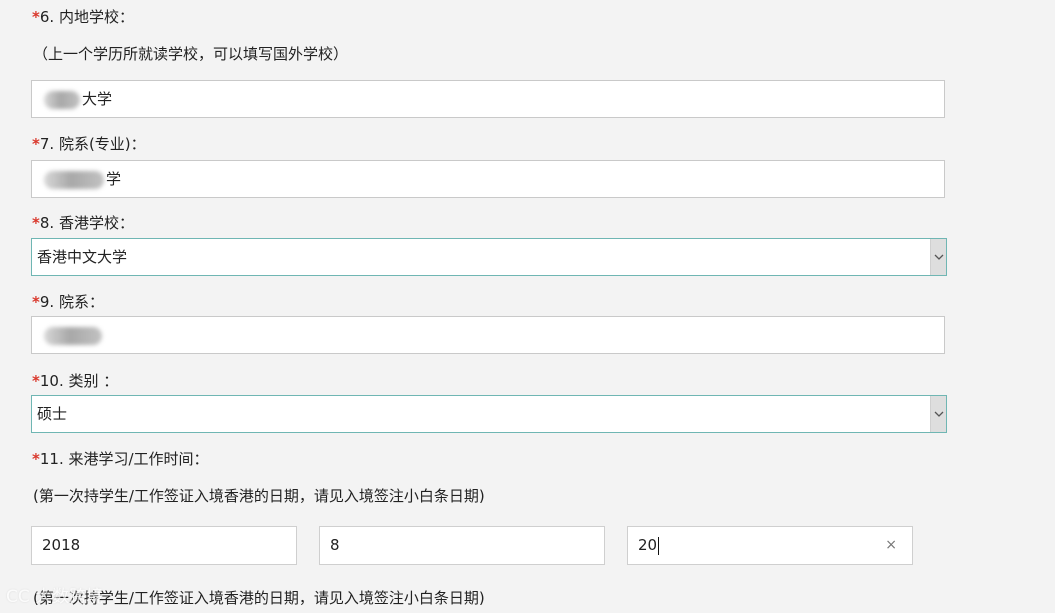 The height and width of the screenshot is (613, 1055). Describe the element at coordinates (86, 17) in the screenshot. I see `q6-label-text: 6. 内地学校：` at that location.